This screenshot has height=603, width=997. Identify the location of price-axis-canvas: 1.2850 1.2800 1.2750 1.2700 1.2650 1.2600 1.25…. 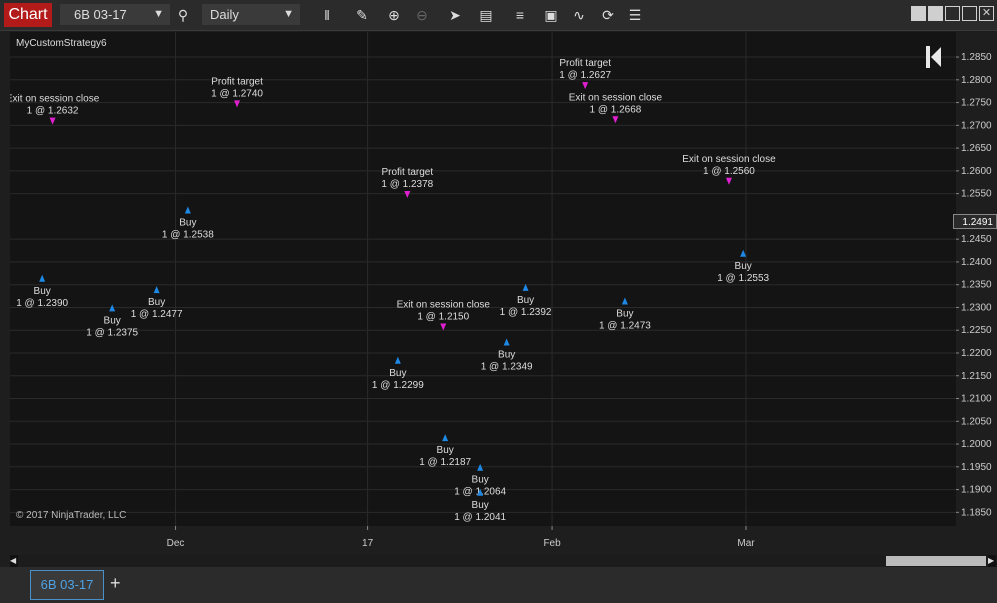
(974, 285).